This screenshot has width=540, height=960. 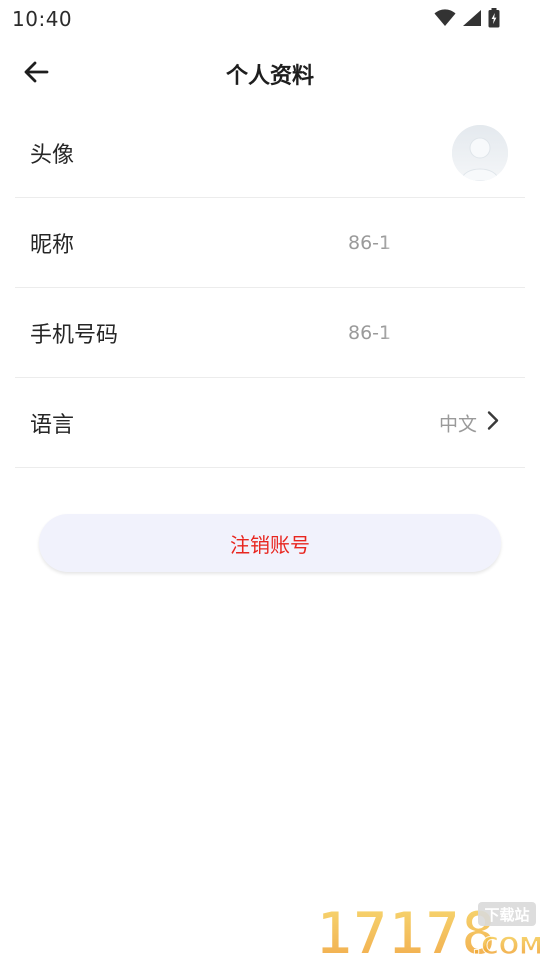 What do you see at coordinates (445, 18) in the screenshot?
I see `wifi-icon` at bounding box center [445, 18].